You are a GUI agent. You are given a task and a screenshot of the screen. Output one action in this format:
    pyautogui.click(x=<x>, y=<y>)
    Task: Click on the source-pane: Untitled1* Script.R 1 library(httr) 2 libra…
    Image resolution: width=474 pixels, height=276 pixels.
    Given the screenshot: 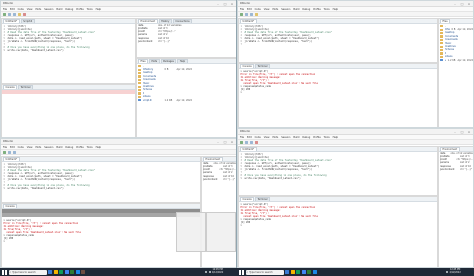 What is the action you would take?
    pyautogui.click(x=68, y=51)
    